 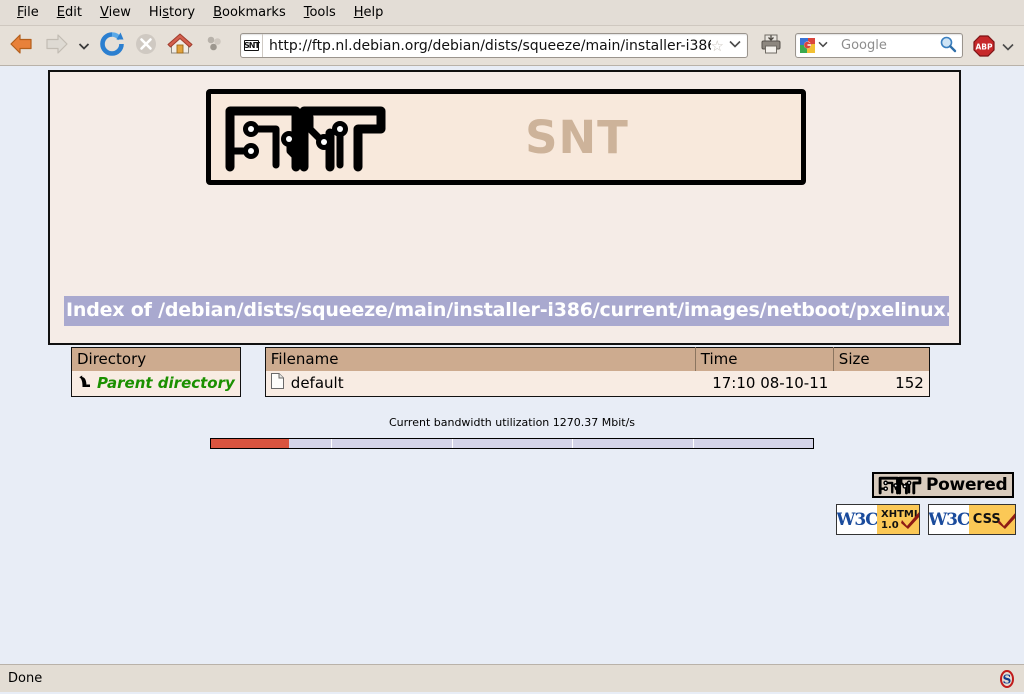 I want to click on stop-icon, so click(x=146, y=46).